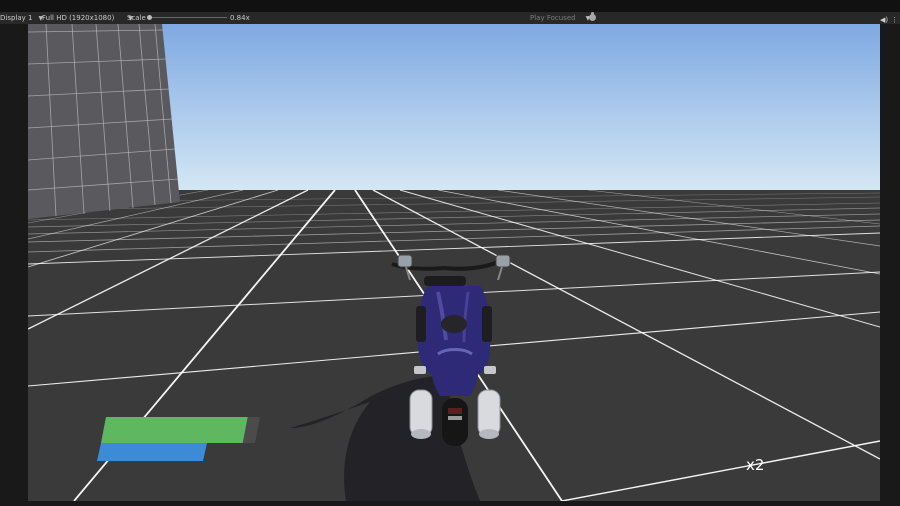 Image resolution: width=900 pixels, height=506 pixels. What do you see at coordinates (405, 261) in the screenshot?
I see `left-mirror` at bounding box center [405, 261].